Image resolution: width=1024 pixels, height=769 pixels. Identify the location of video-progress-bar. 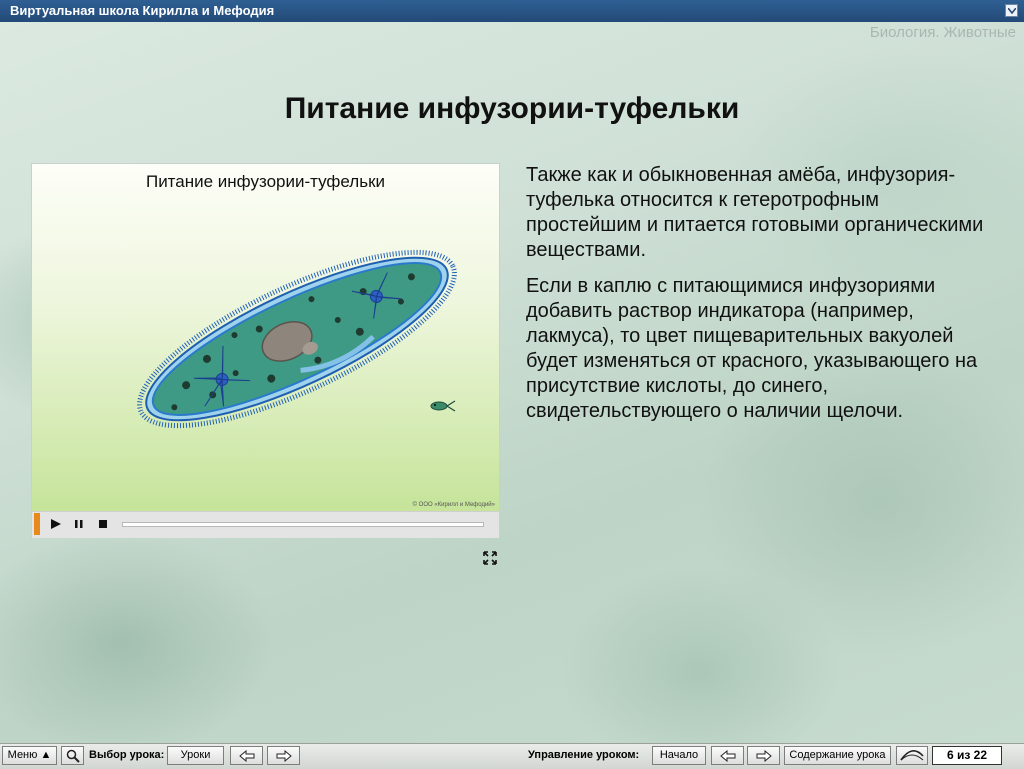
(303, 524).